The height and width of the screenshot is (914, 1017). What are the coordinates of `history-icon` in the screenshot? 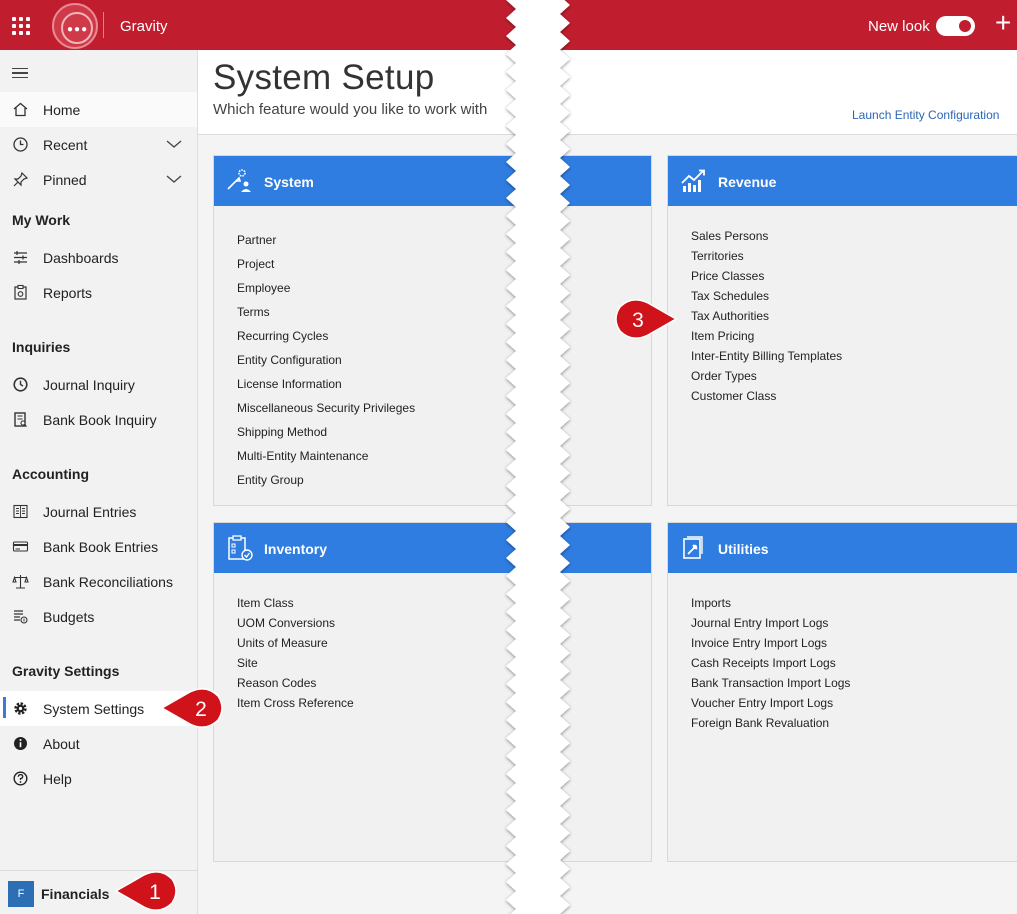 It's located at (20, 384).